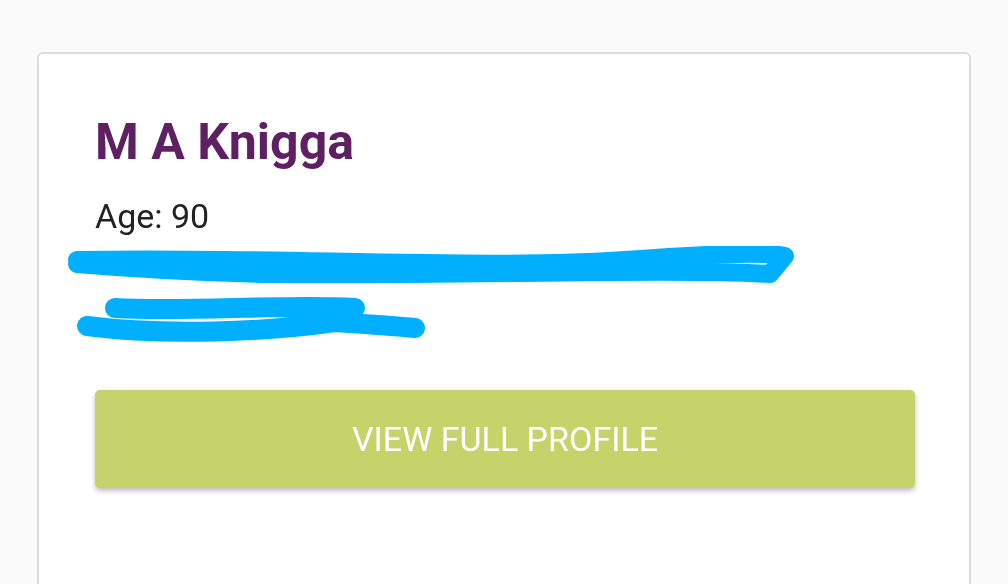  What do you see at coordinates (224, 142) in the screenshot?
I see `profile-name: M A Knigga` at bounding box center [224, 142].